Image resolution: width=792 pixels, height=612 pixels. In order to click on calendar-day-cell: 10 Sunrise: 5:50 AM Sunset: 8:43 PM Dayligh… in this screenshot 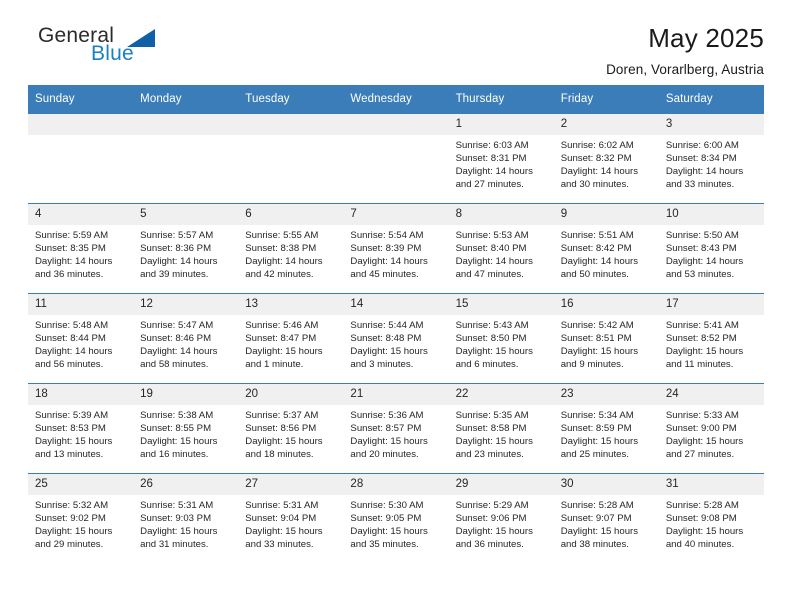, I will do `click(711, 248)`.